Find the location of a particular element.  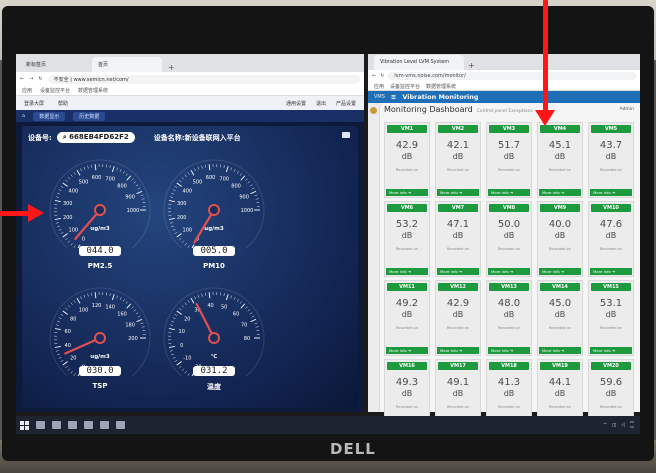

volume-icon: ◁ is located at coordinates (622, 425).